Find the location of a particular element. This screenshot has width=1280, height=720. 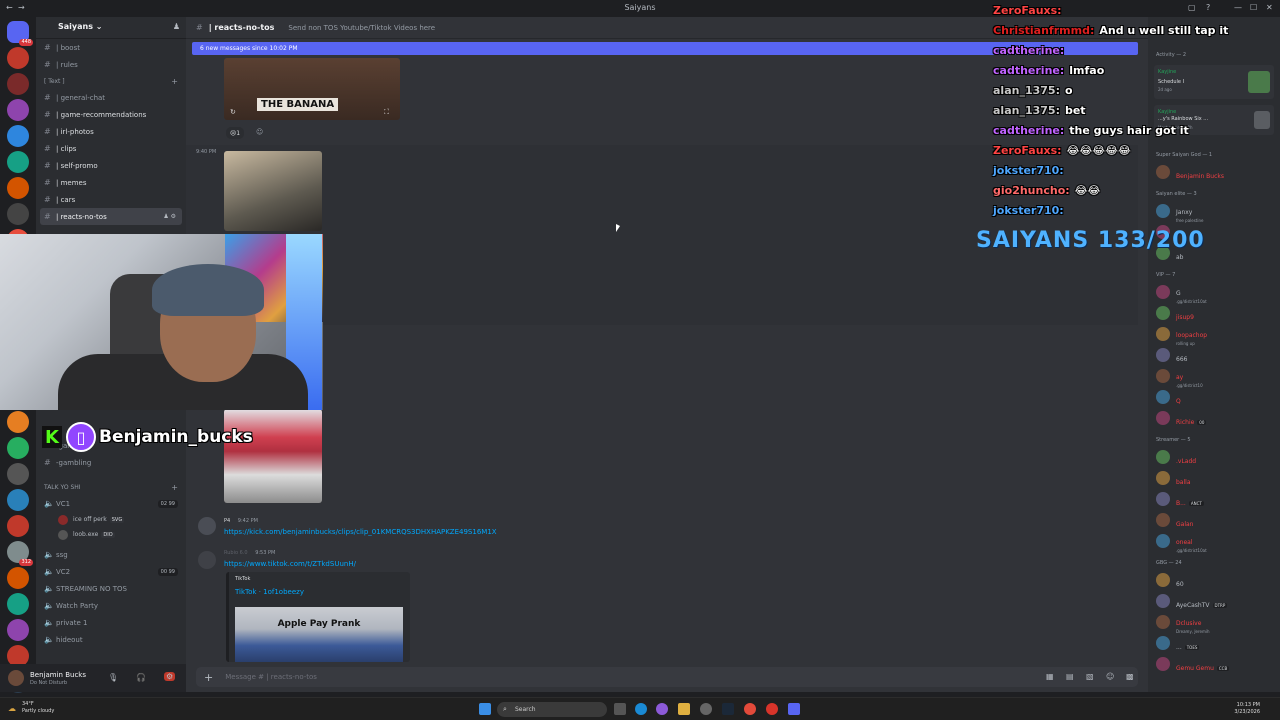

add-member-icon: ♟ ⚙ is located at coordinates (169, 216).